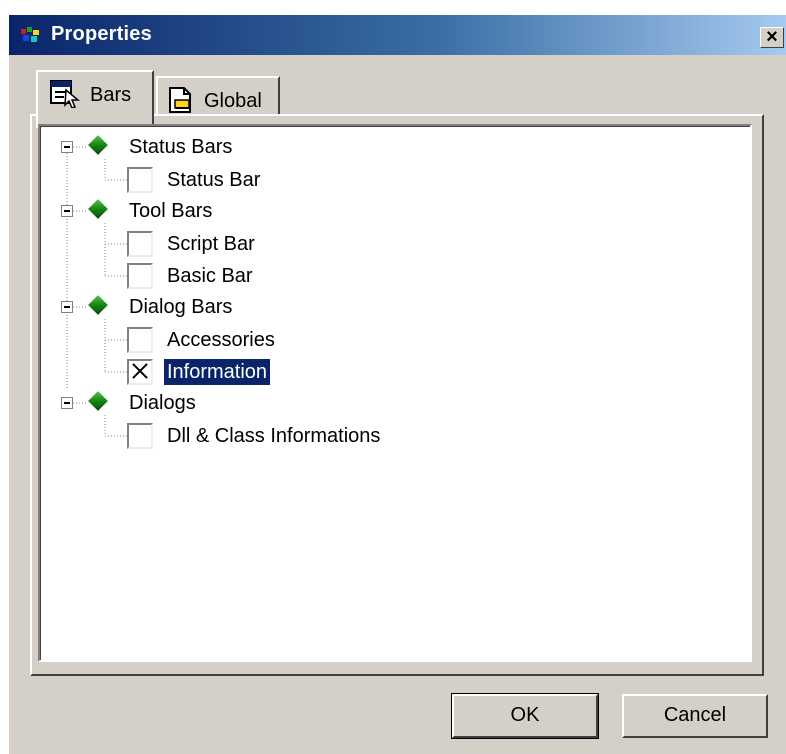 The image size is (786, 754). Describe the element at coordinates (140, 276) in the screenshot. I see `basic-bar-checkbox` at that location.